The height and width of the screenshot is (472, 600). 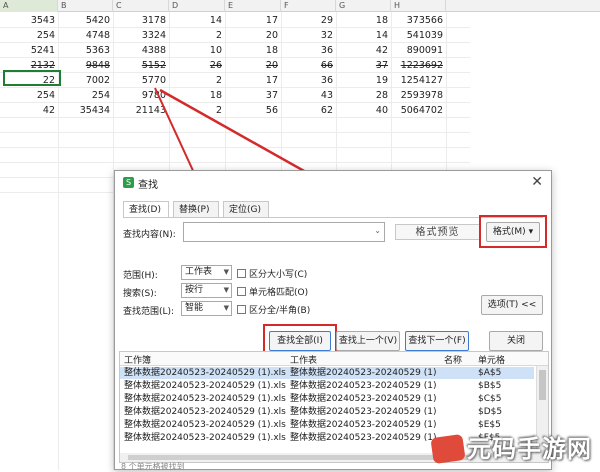 I want to click on result-cell: $B$5, so click(x=490, y=386).